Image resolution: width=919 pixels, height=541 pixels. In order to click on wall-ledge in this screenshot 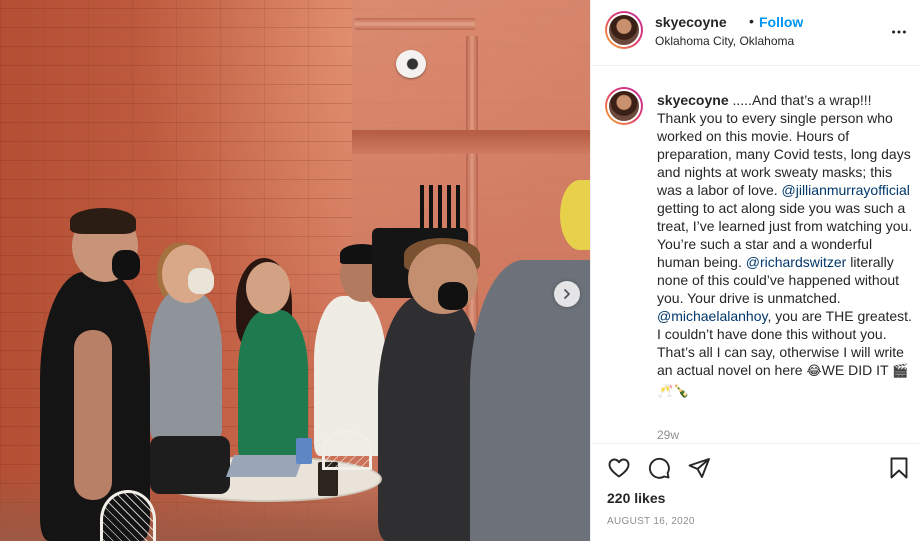, I will do `click(471, 142)`.